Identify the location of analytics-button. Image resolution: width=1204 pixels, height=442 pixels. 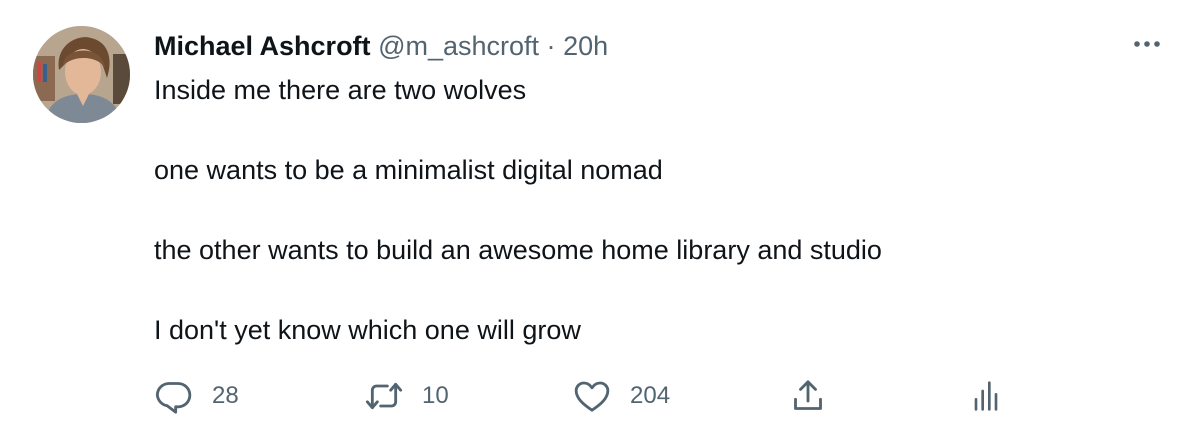
(986, 396).